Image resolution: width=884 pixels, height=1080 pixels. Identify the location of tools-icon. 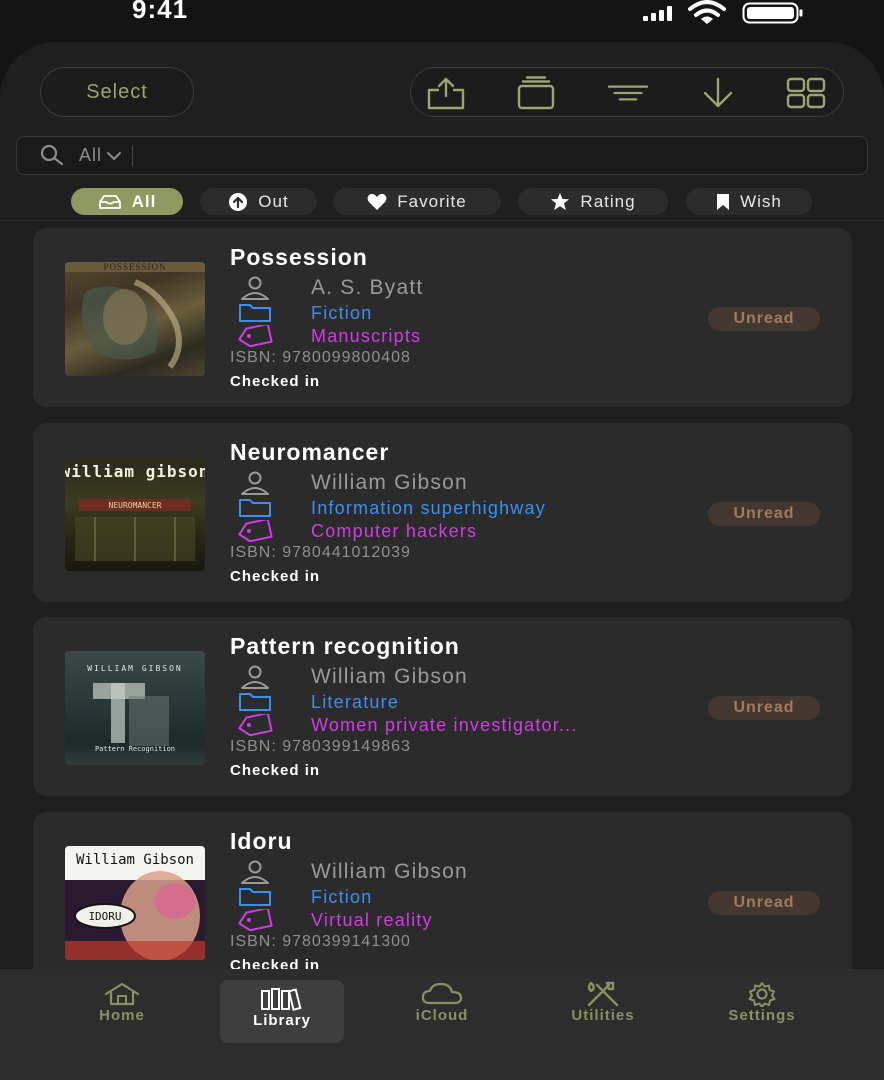
(603, 994).